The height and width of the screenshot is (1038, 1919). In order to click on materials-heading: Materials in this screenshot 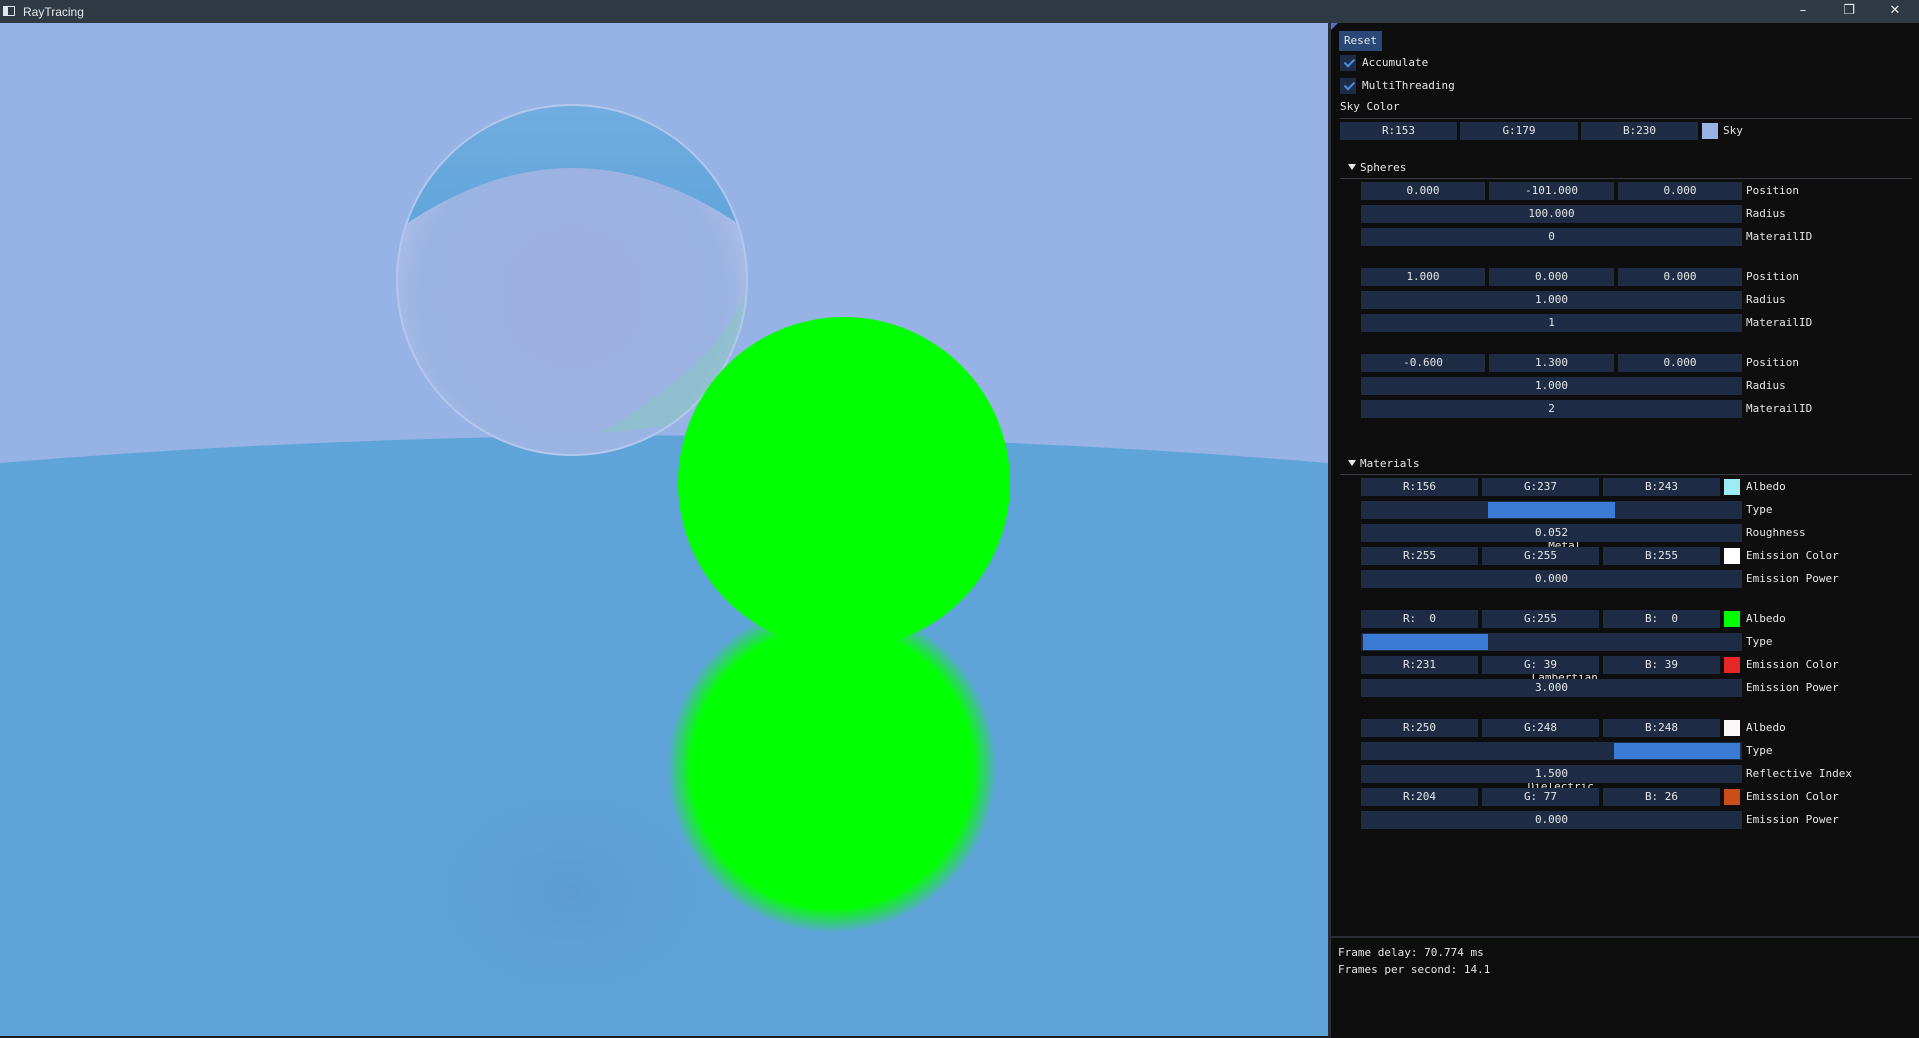, I will do `click(1390, 464)`.